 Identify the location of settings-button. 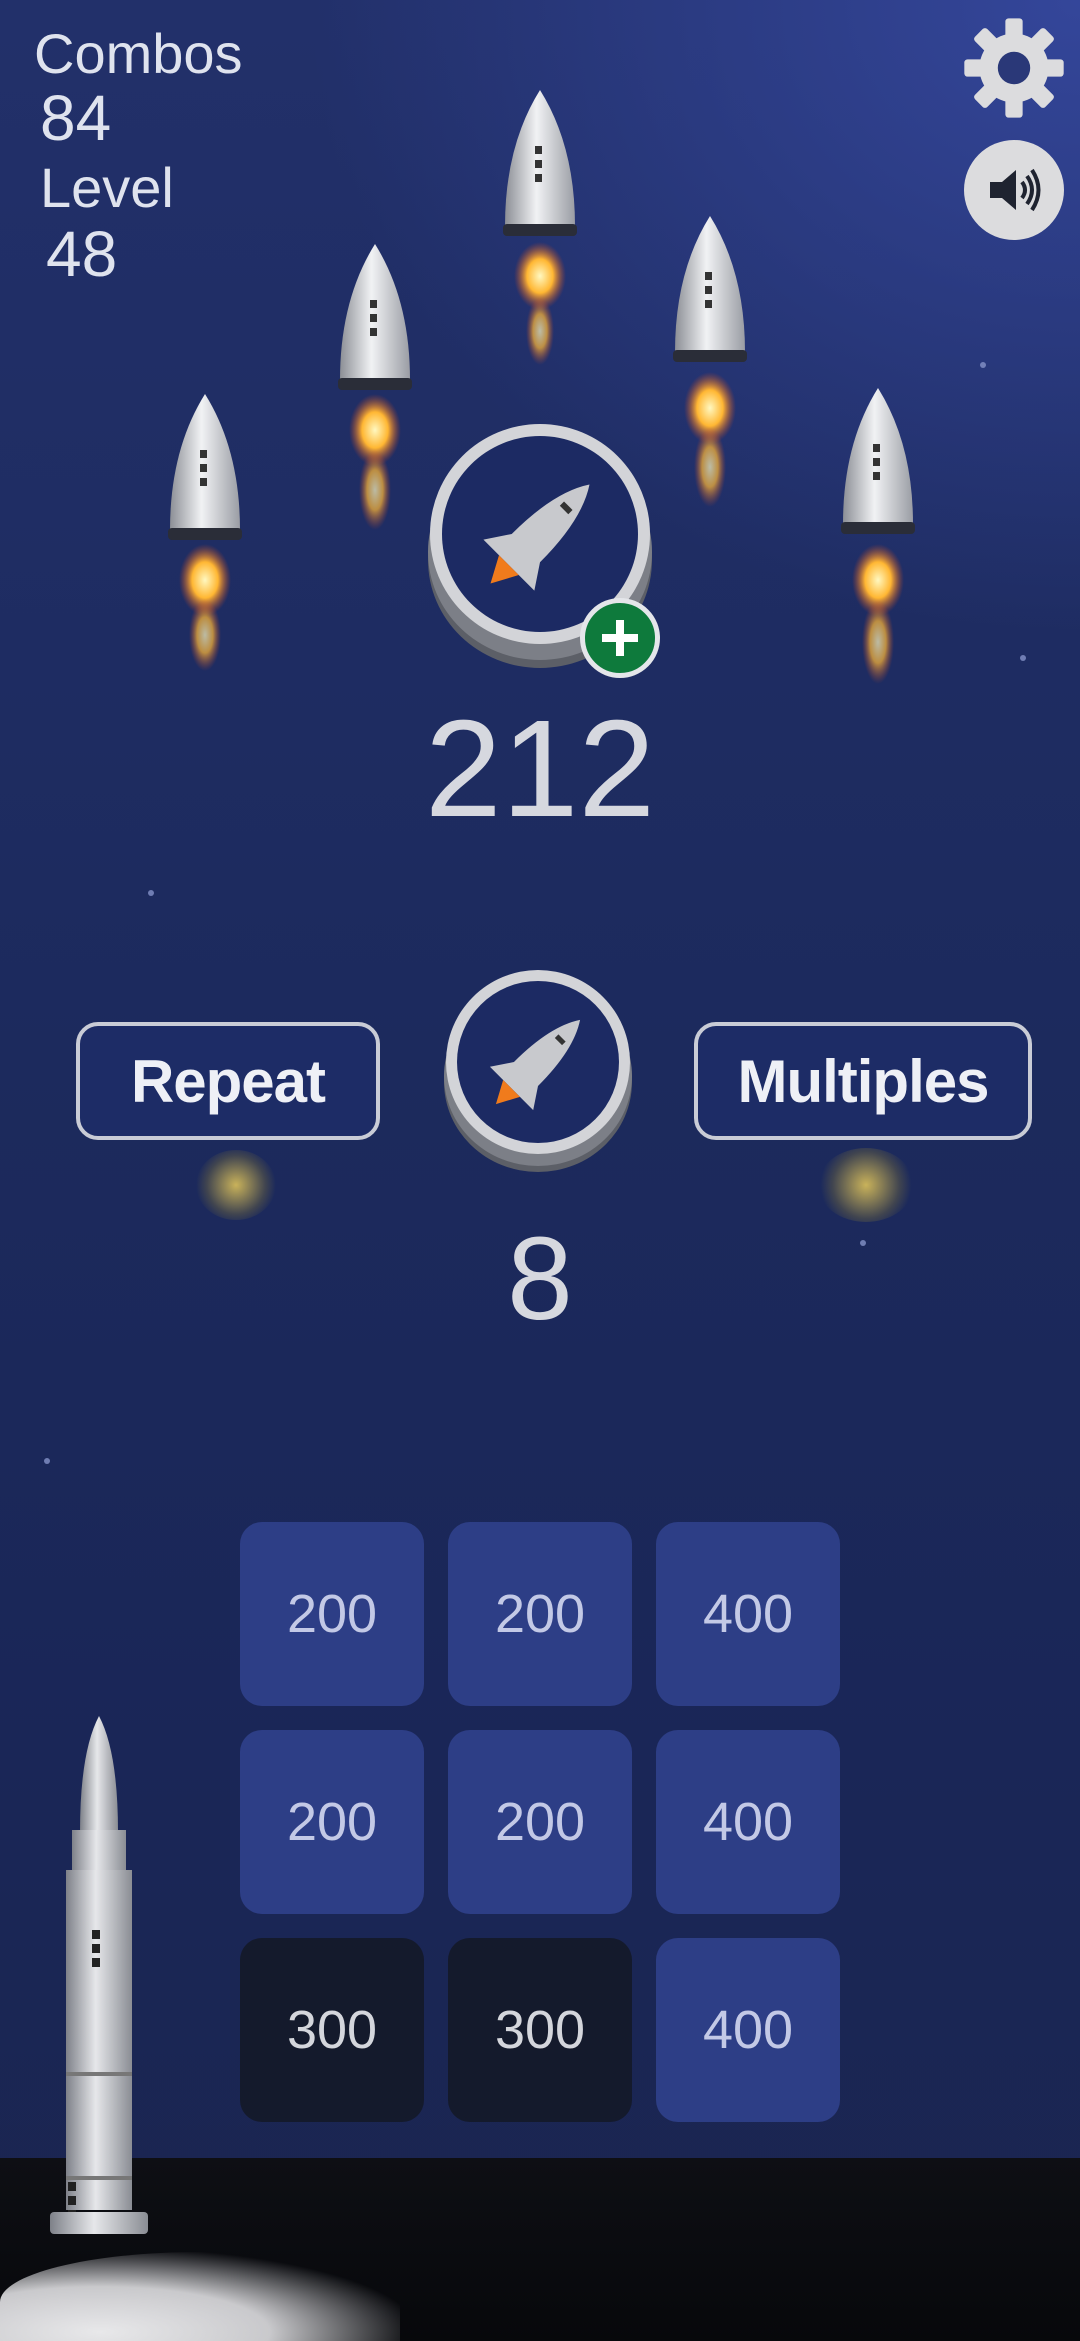
(1014, 68).